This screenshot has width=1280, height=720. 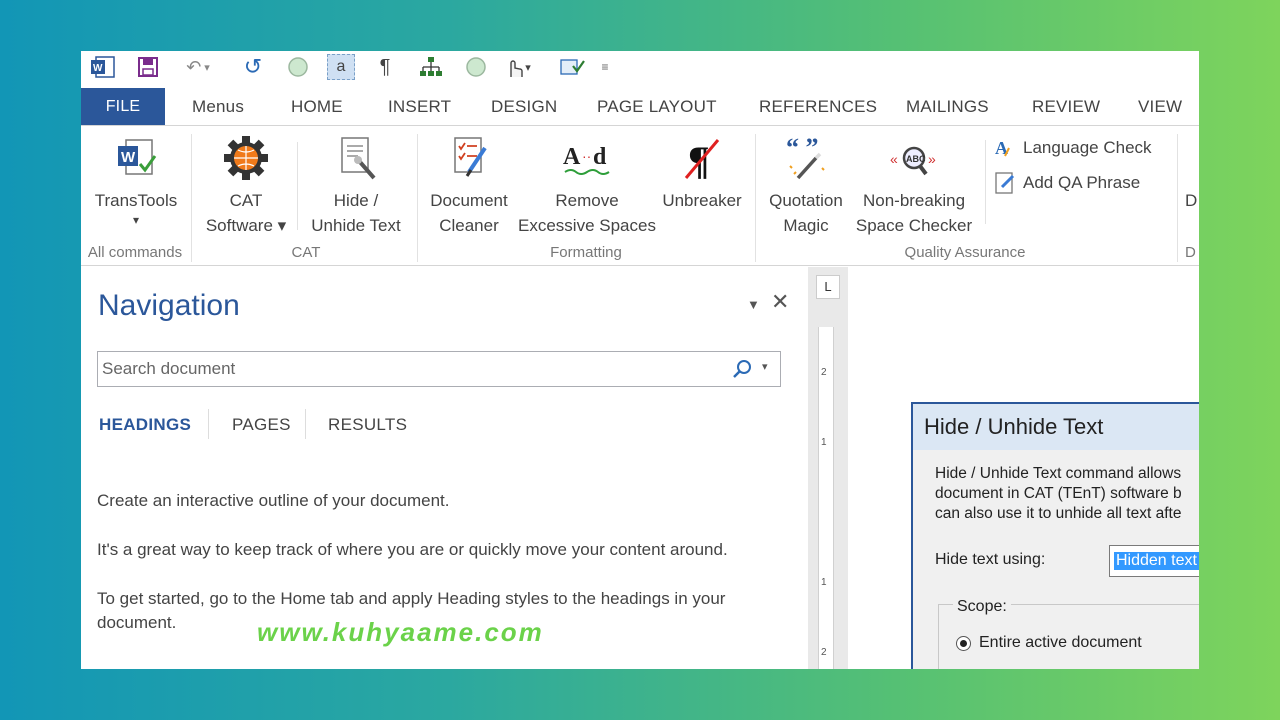 What do you see at coordinates (702, 200) in the screenshot?
I see `unbreaker-label: Unbreaker` at bounding box center [702, 200].